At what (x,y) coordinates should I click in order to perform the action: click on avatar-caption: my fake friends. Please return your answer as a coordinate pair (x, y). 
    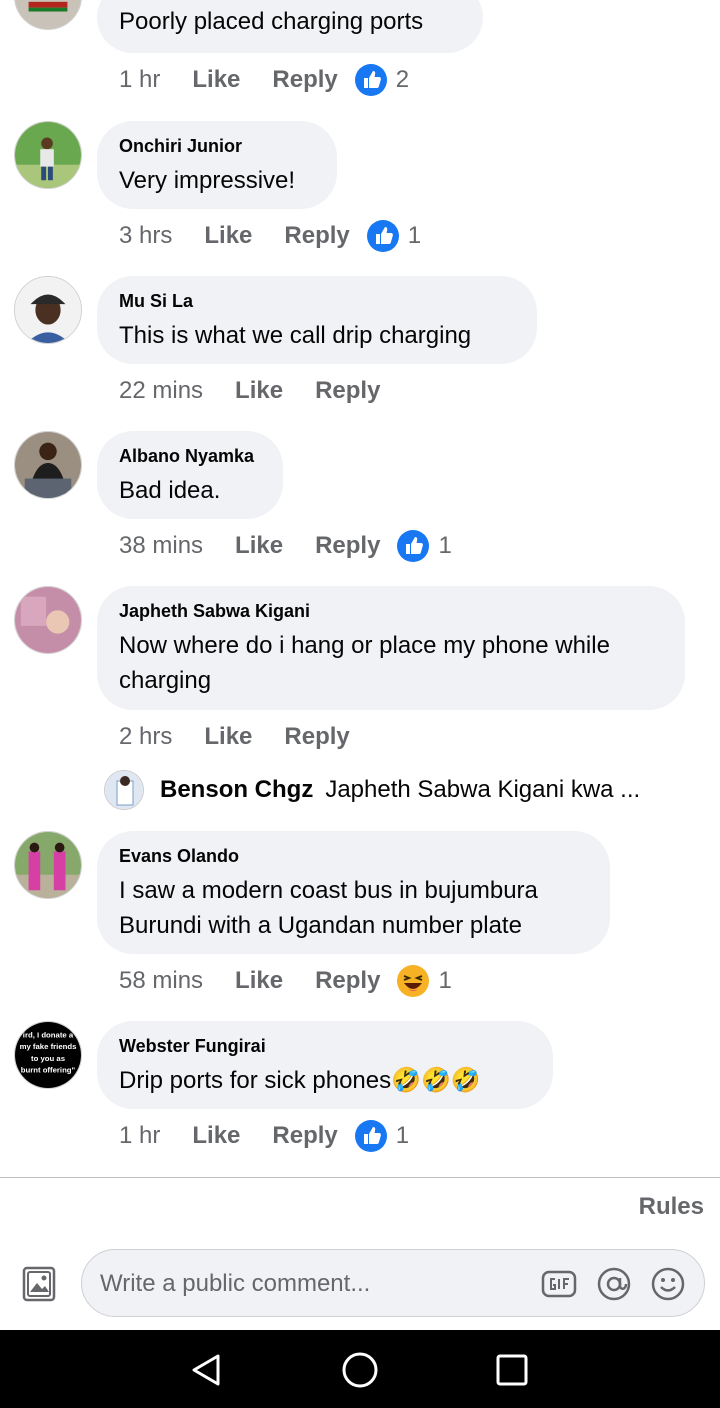
    Looking at the image, I should click on (48, 1046).